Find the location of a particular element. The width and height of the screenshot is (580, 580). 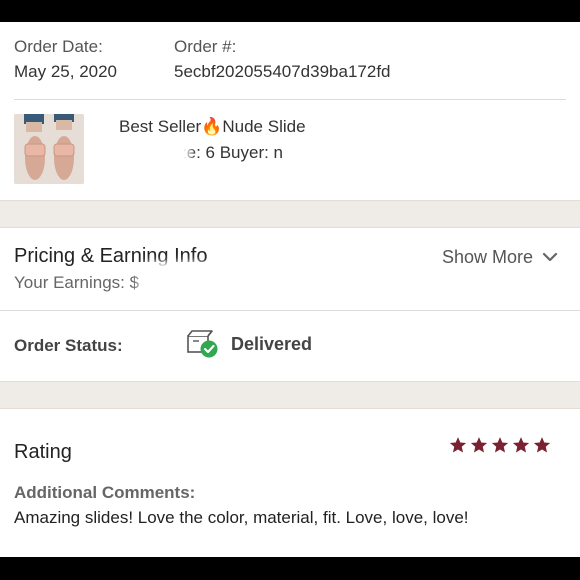

chevron-down-icon is located at coordinates (550, 257).